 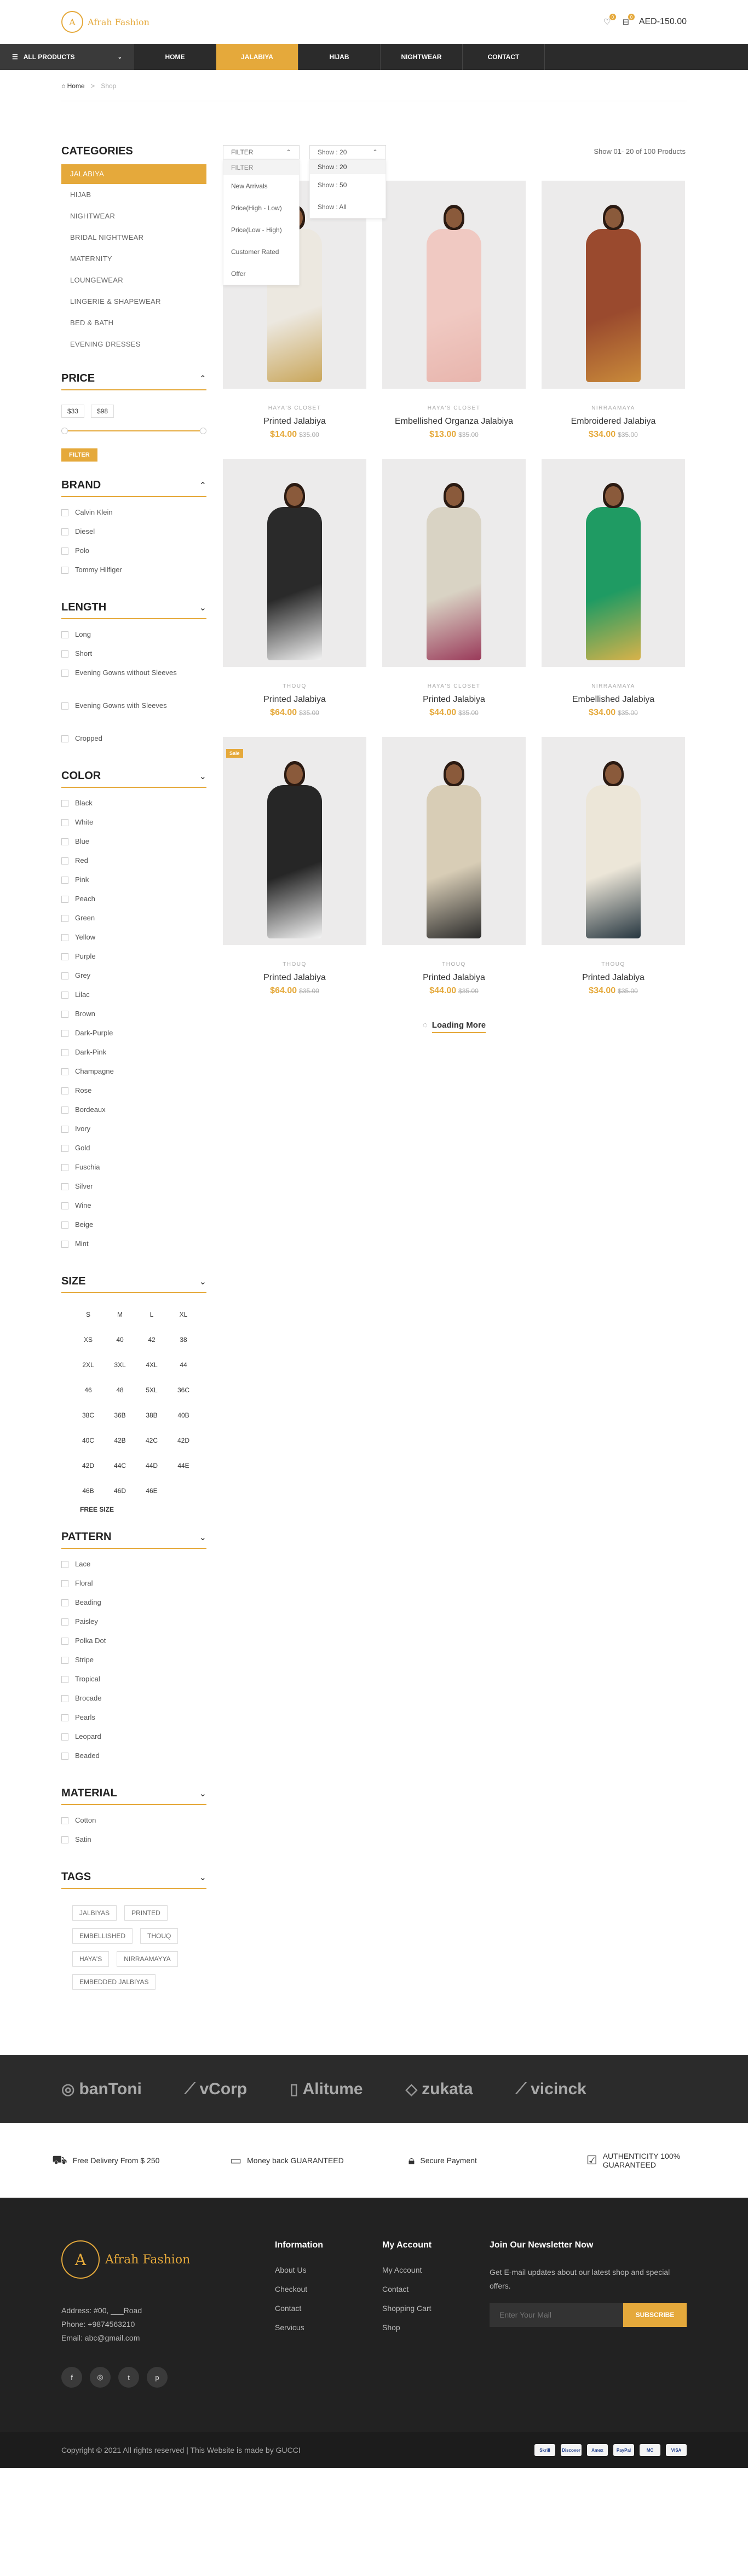 I want to click on product-name: Embroidered Jalabiya, so click(x=613, y=422).